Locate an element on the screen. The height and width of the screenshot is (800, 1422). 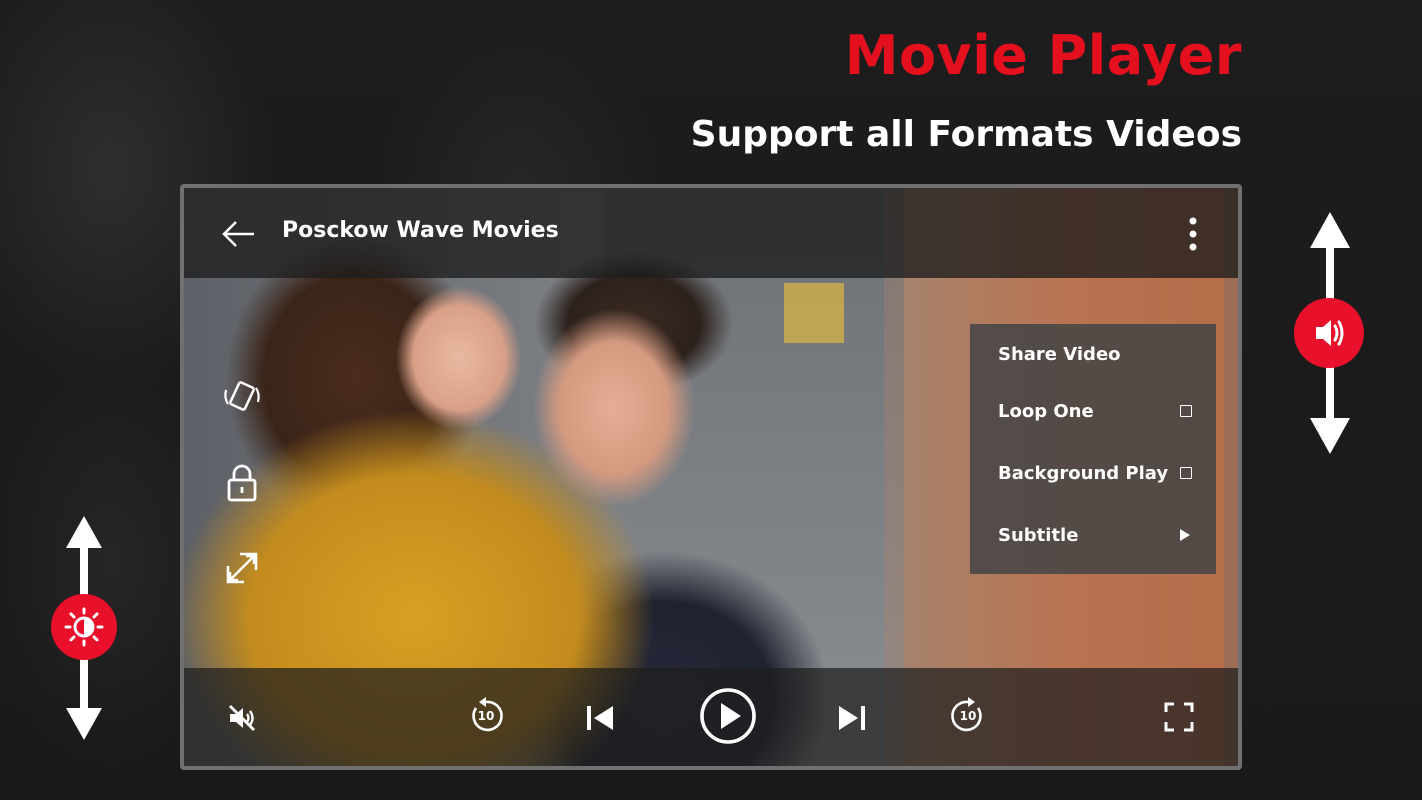
brightness-icon is located at coordinates (84, 627).